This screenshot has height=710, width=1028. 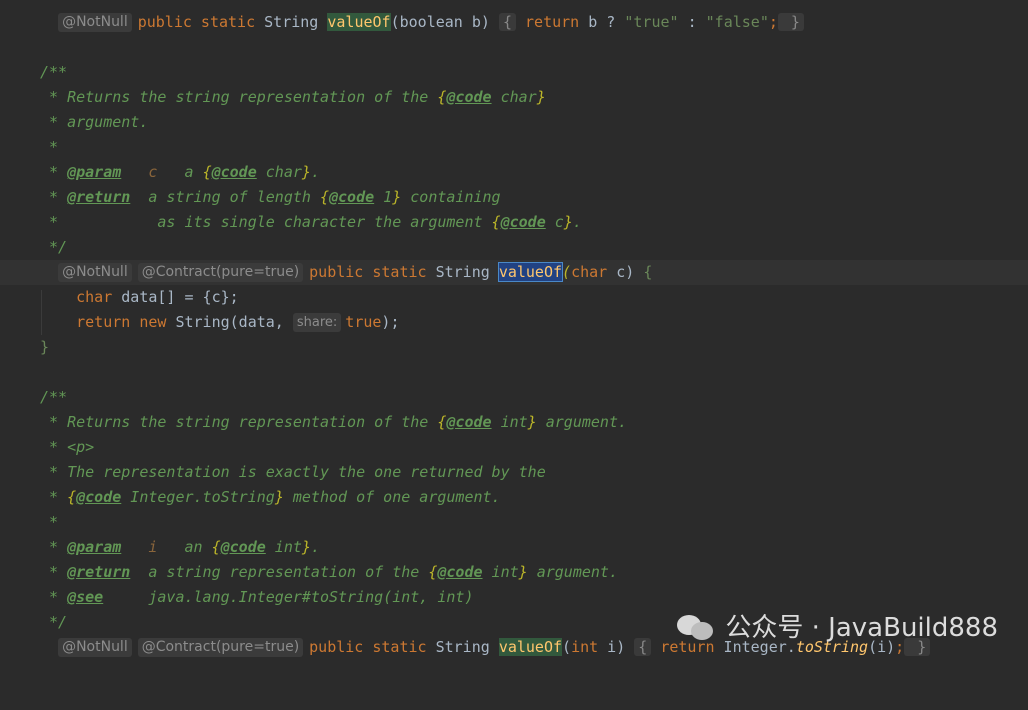 What do you see at coordinates (514, 547) in the screenshot?
I see `code-line: * @param i an {@code int}.` at bounding box center [514, 547].